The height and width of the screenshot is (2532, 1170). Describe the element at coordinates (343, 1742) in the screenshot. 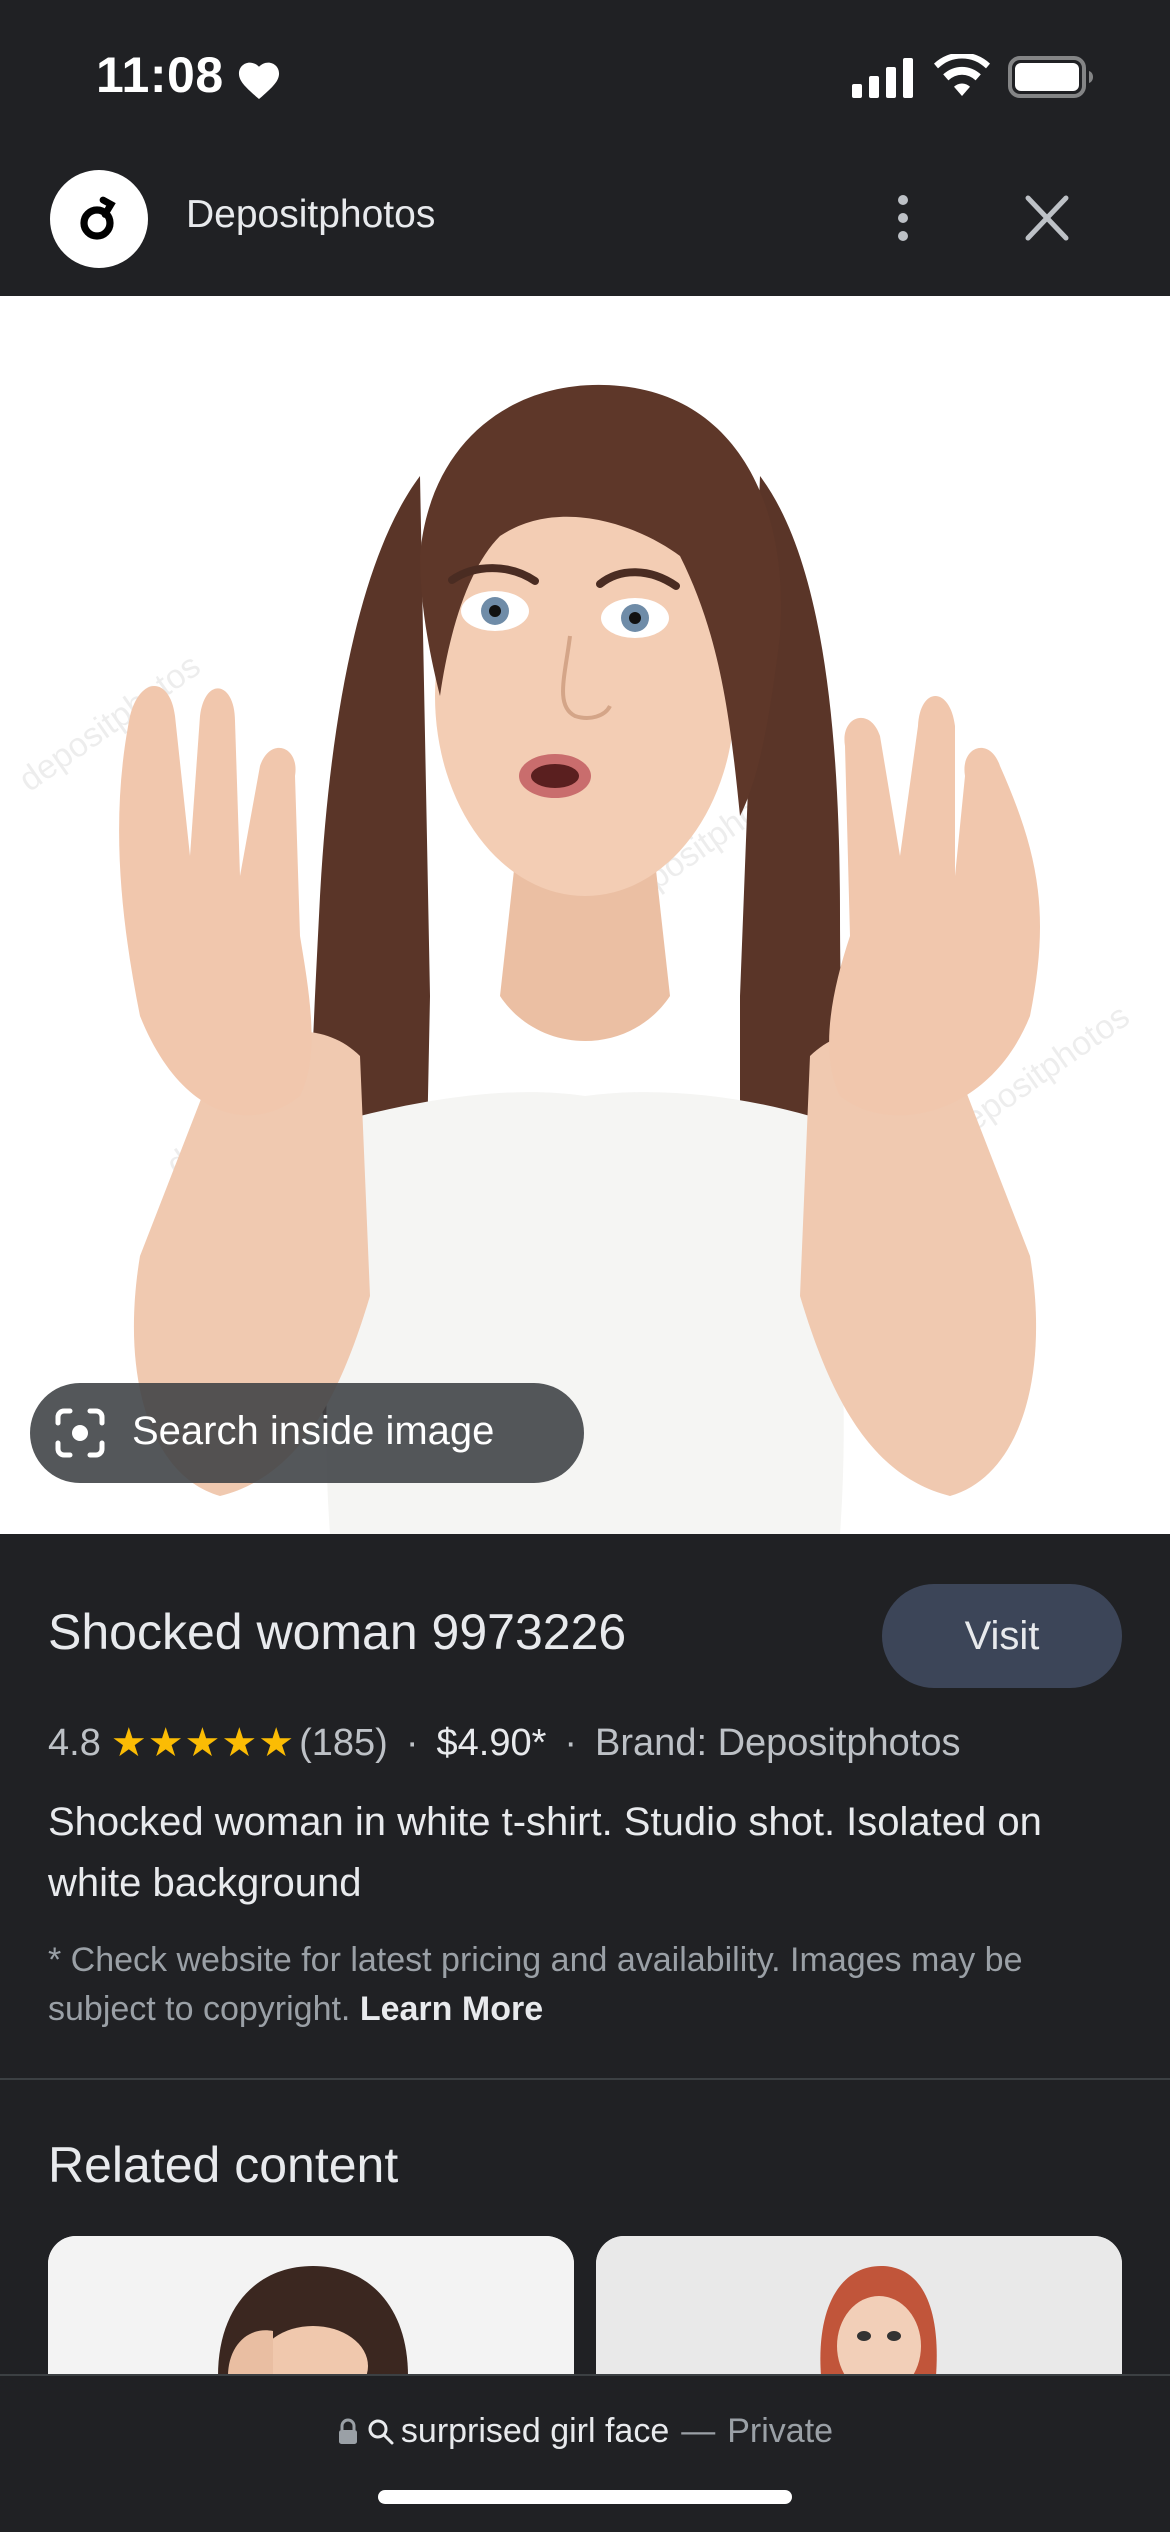

I see `review-count: (185)` at that location.